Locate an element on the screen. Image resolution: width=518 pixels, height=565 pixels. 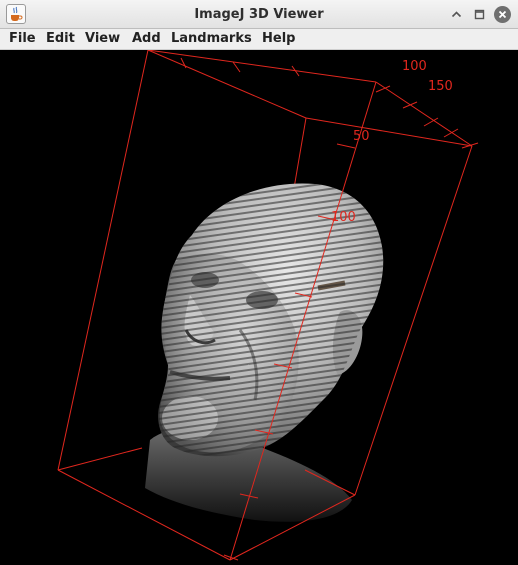
title-bar: ImageJ 3D Viewer is located at coordinates (259, 14).